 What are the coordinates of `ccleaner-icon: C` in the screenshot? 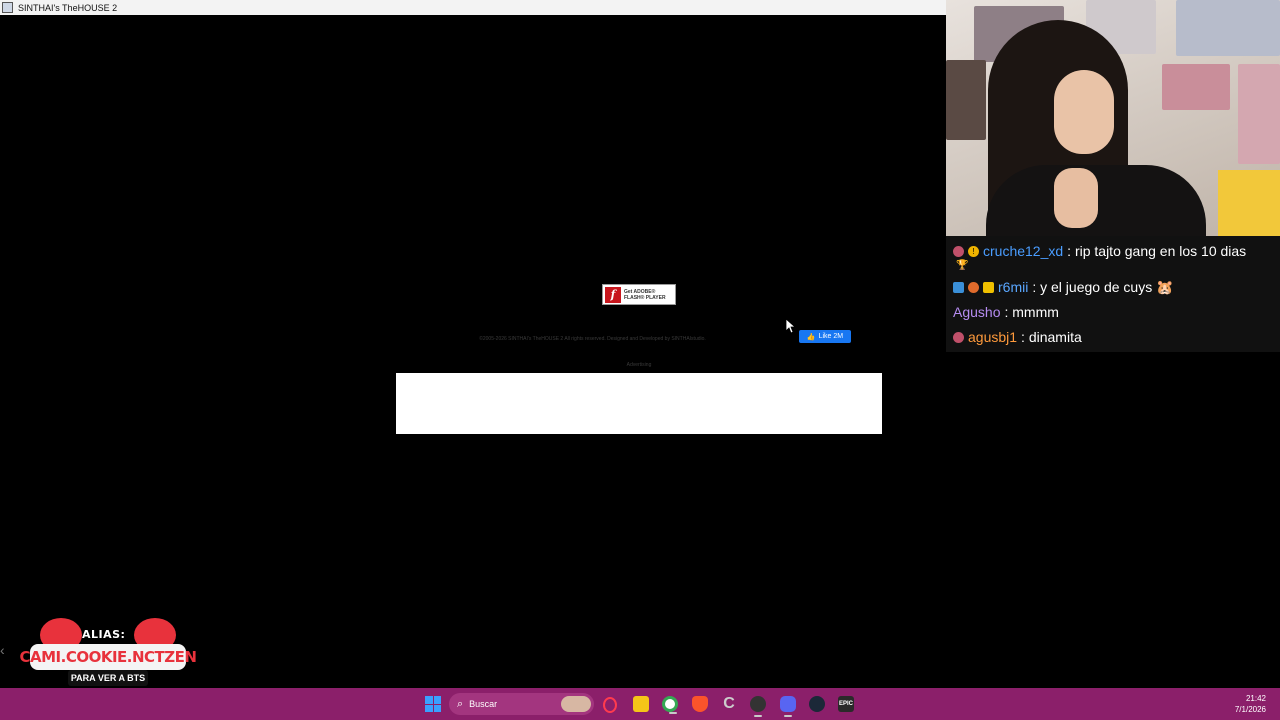 It's located at (729, 704).